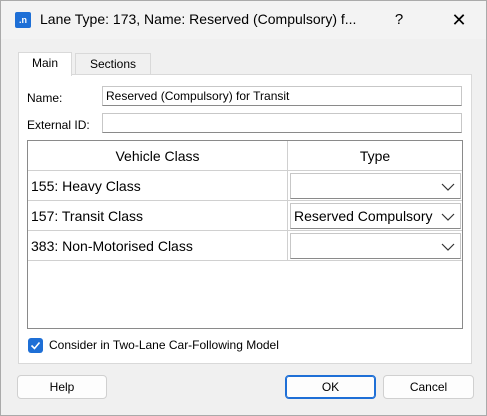  I want to click on name-field: Reserved (Compulsory) for Transit, so click(282, 96).